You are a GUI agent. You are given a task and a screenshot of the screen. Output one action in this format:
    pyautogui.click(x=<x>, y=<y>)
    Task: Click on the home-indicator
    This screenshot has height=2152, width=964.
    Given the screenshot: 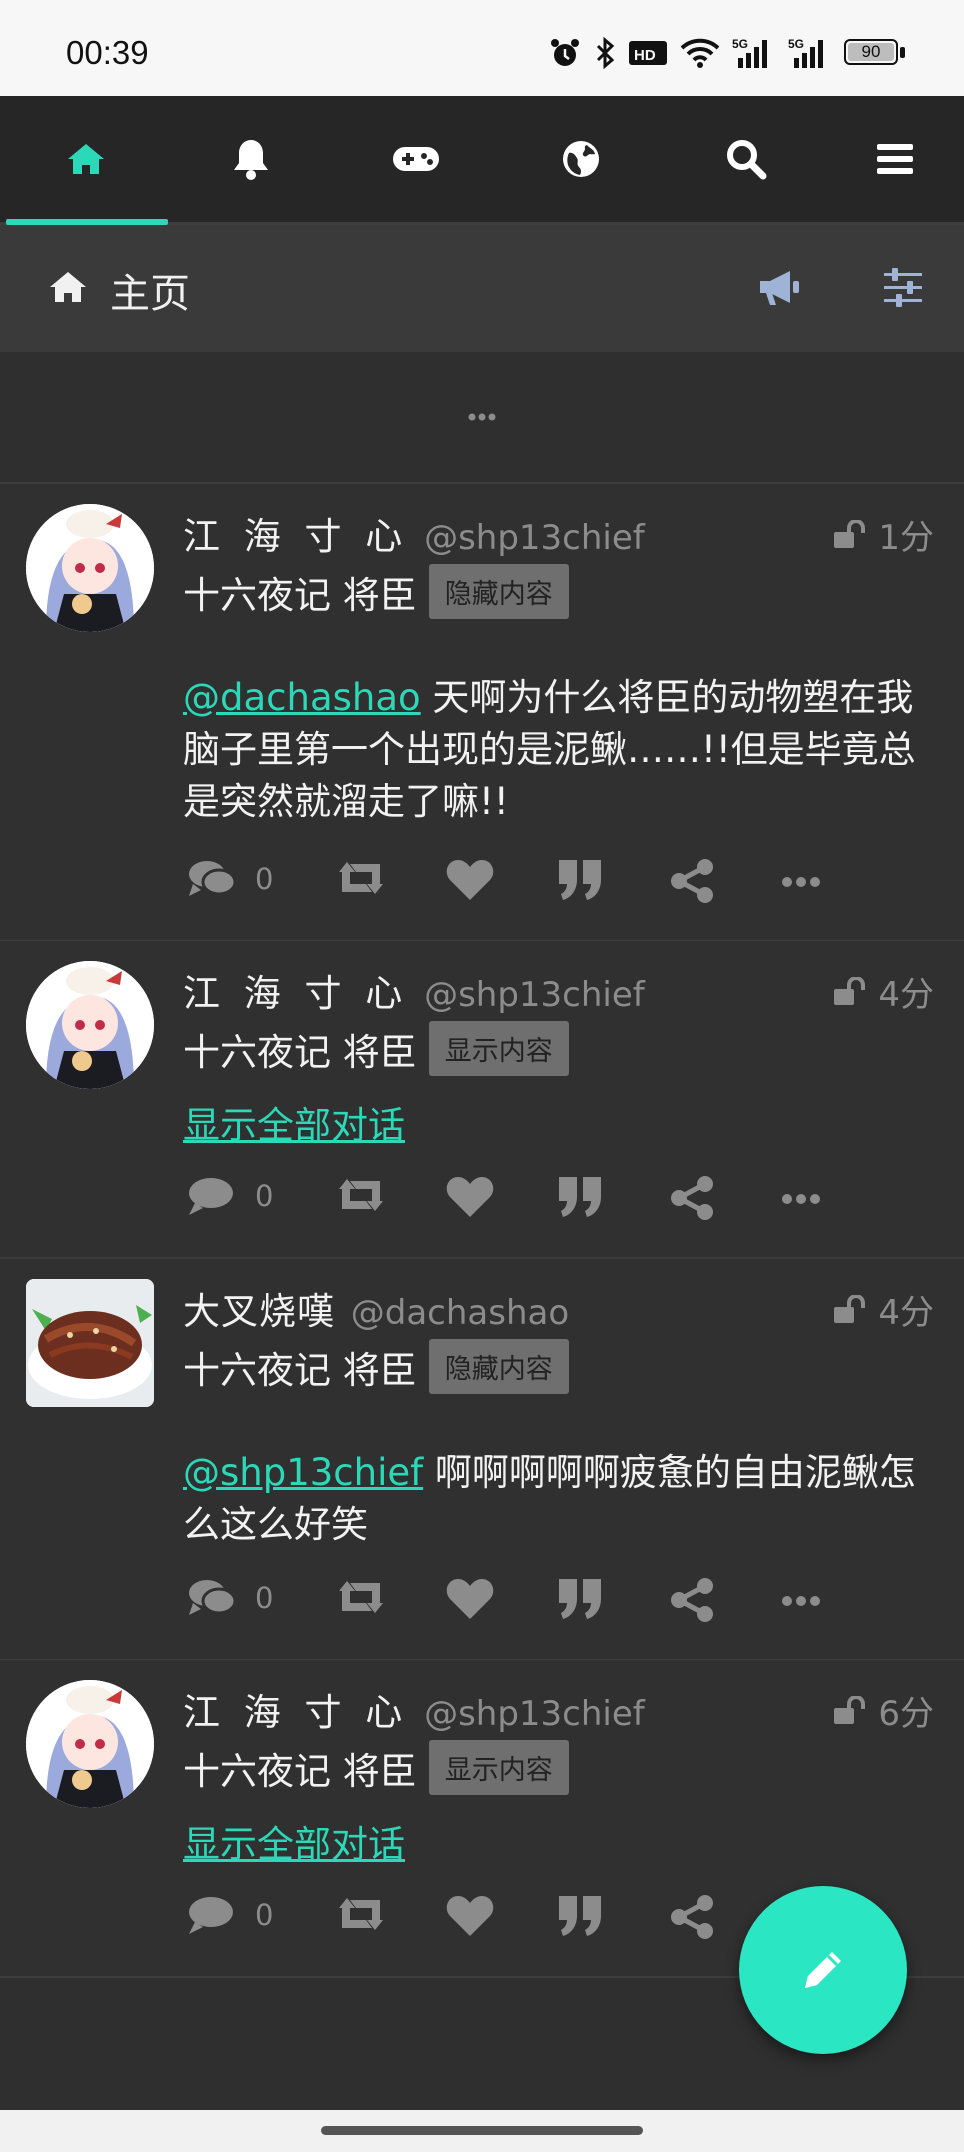 What is the action you would take?
    pyautogui.click(x=482, y=2130)
    